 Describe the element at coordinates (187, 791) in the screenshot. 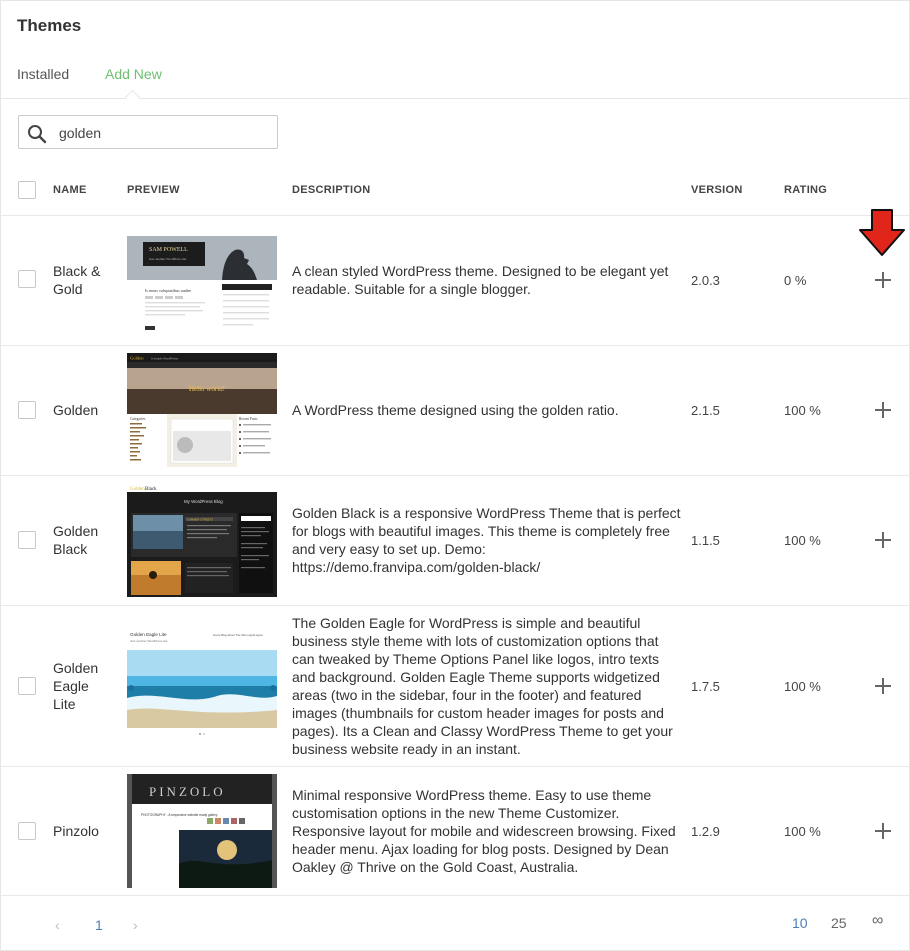

I see `preview-brand: PINZOLO` at that location.